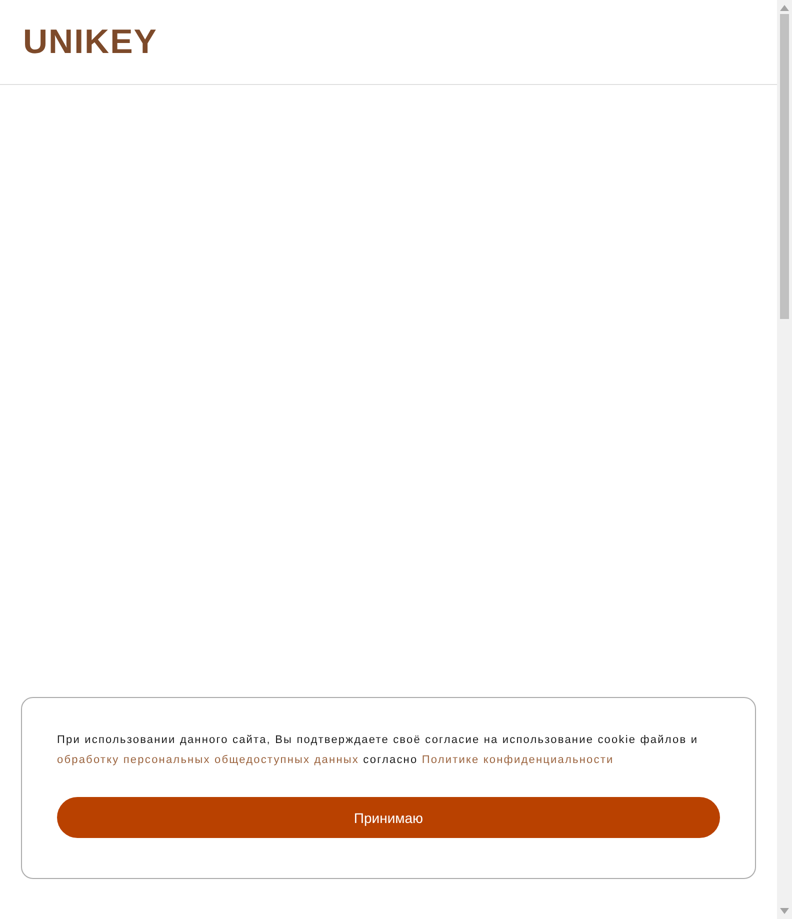 Image resolution: width=792 pixels, height=919 pixels. What do you see at coordinates (90, 42) in the screenshot?
I see `logo: UNIKEY` at bounding box center [90, 42].